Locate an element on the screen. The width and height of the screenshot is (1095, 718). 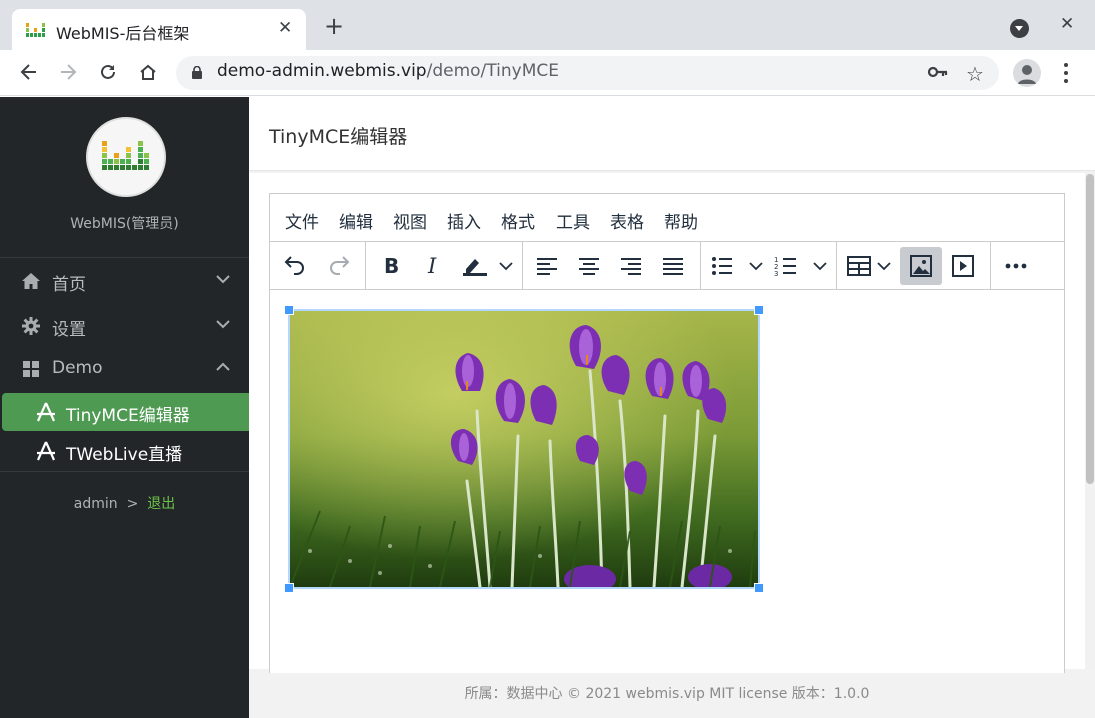
webmis-logo-icon is located at coordinates (125, 155).